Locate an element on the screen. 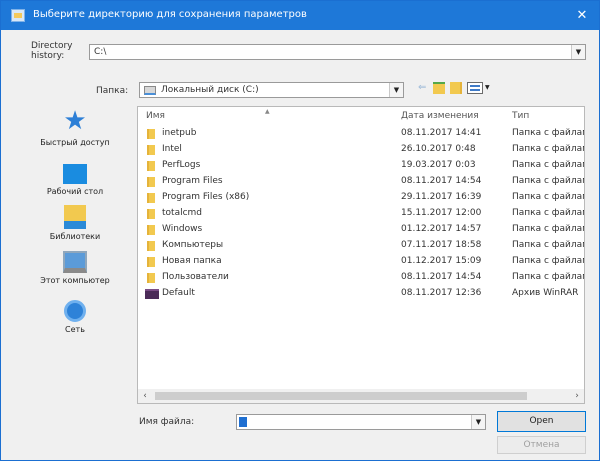 This screenshot has height=461, width=600. file-name: inetpub is located at coordinates (179, 133).